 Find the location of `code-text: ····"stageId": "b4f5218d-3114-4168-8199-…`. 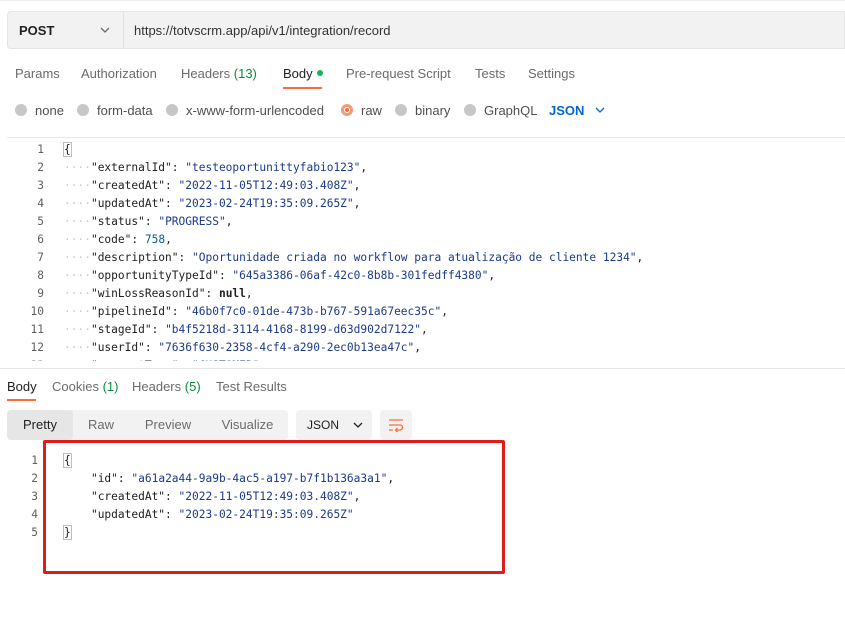

code-text: ····"stageId": "b4f5218d-3114-4168-8199-… is located at coordinates (246, 330).